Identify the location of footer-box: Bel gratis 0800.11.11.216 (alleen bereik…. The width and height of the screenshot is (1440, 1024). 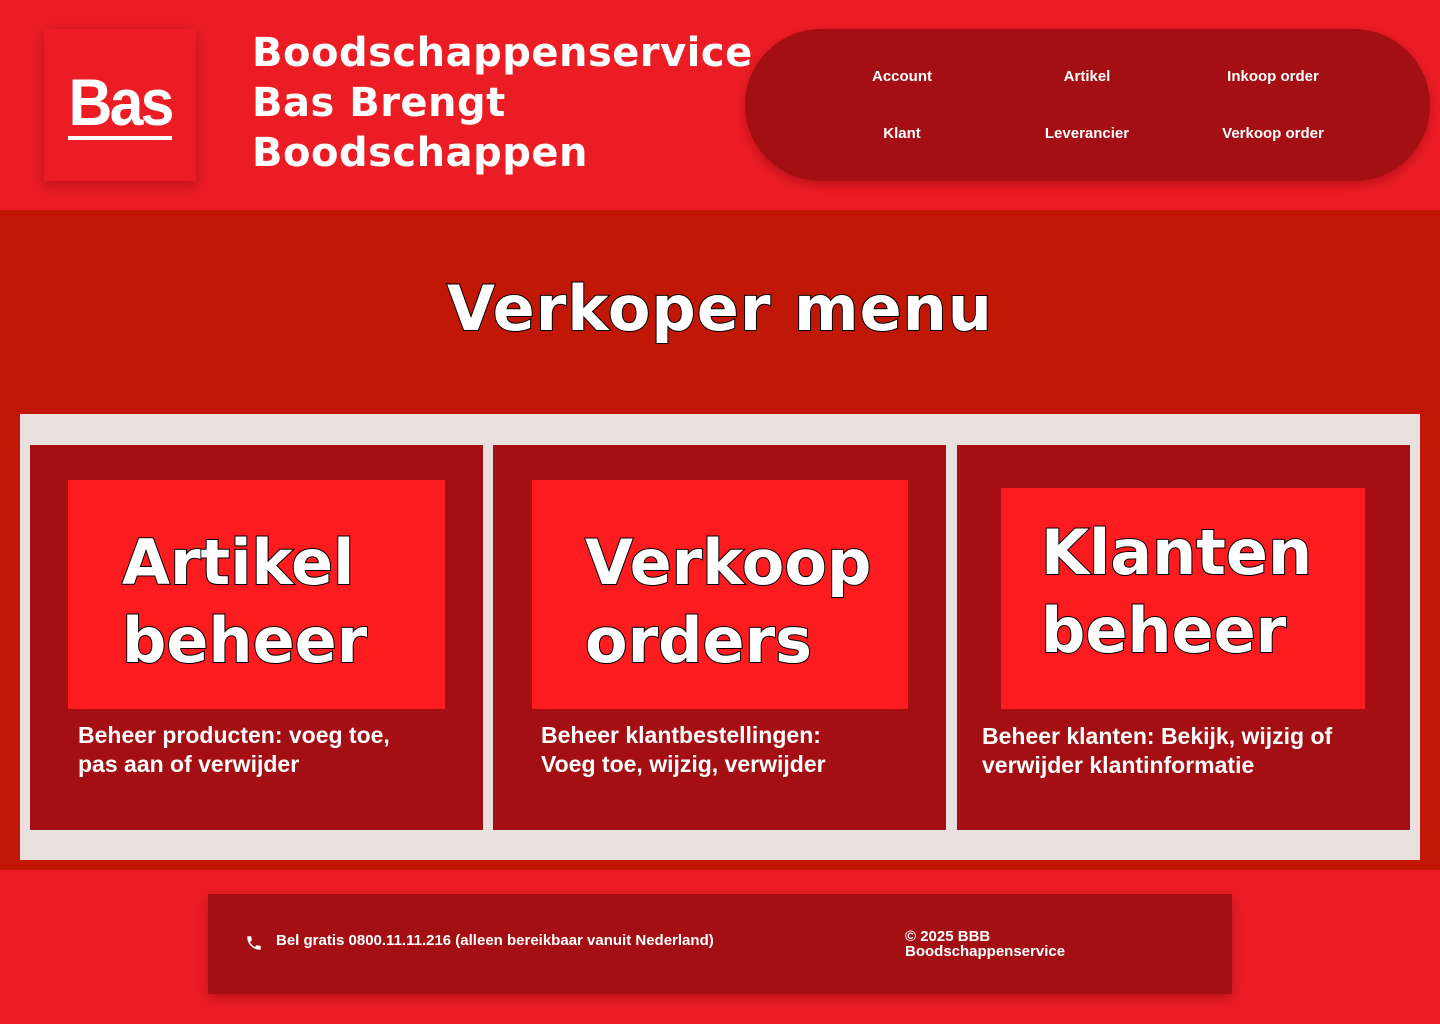
(720, 944).